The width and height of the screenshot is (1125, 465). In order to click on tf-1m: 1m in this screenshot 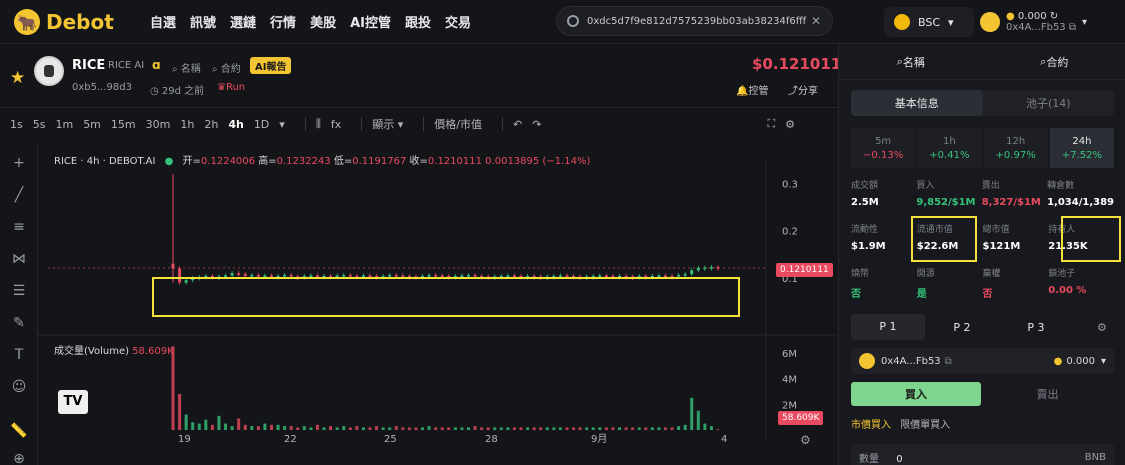, I will do `click(64, 124)`.